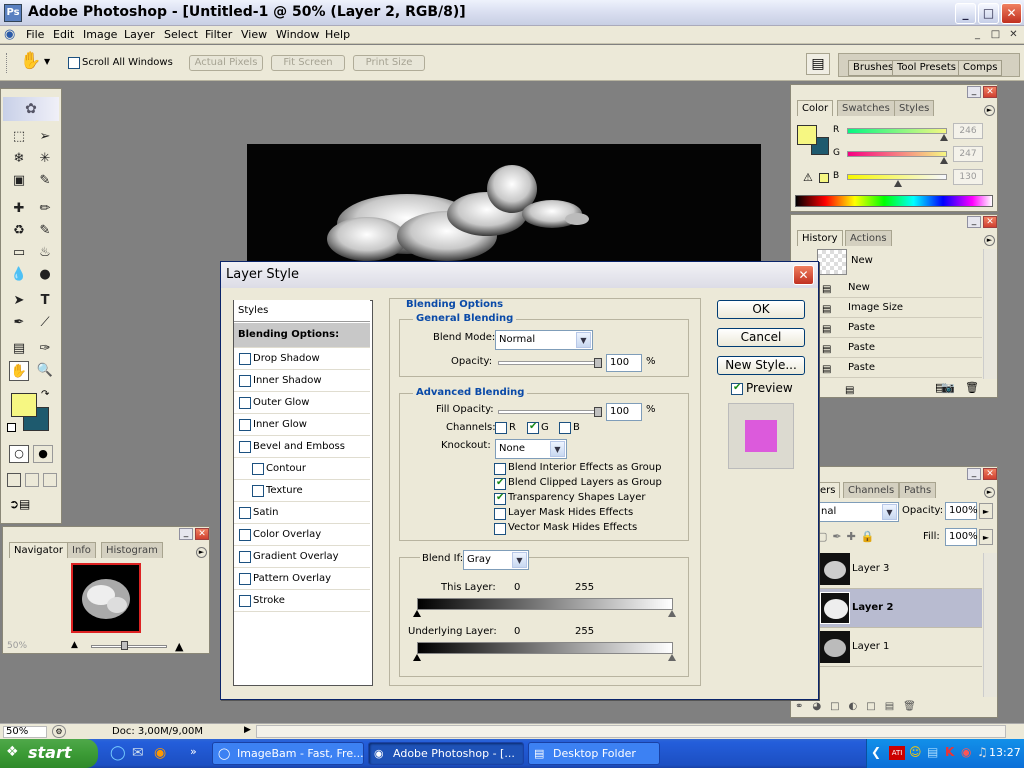  I want to click on eyedropper-tool-icon: ✑, so click(45, 349).